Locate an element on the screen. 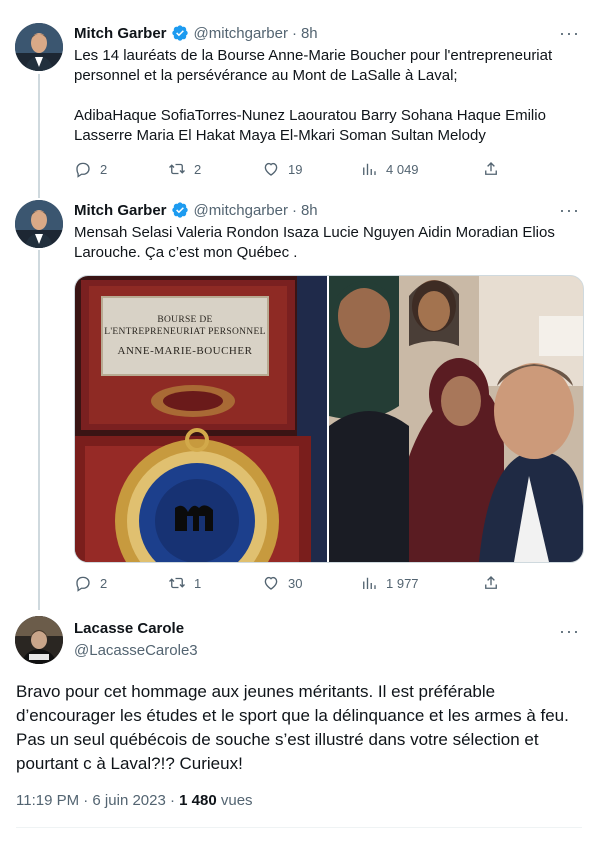 This screenshot has width=600, height=843. views-count: 1 480 is located at coordinates (198, 800).